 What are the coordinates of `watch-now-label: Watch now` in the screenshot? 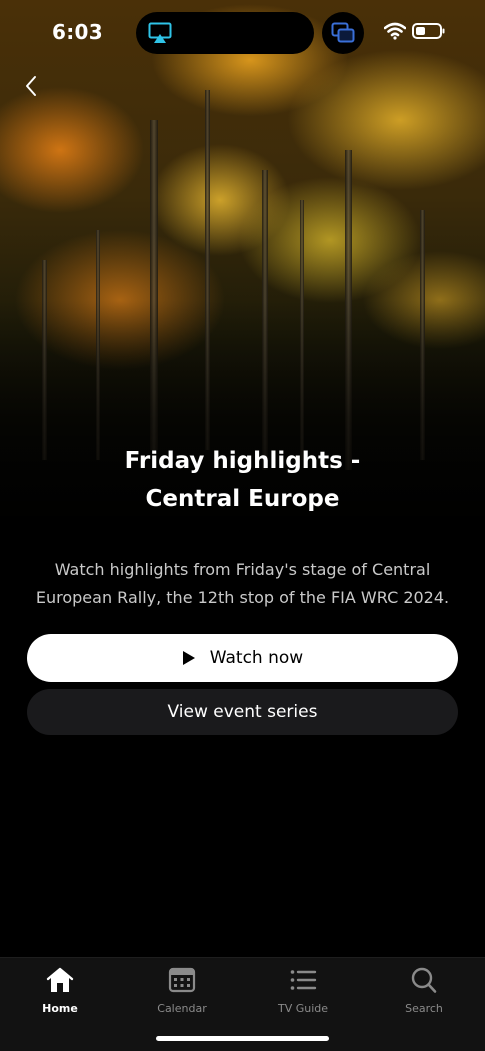 It's located at (256, 658).